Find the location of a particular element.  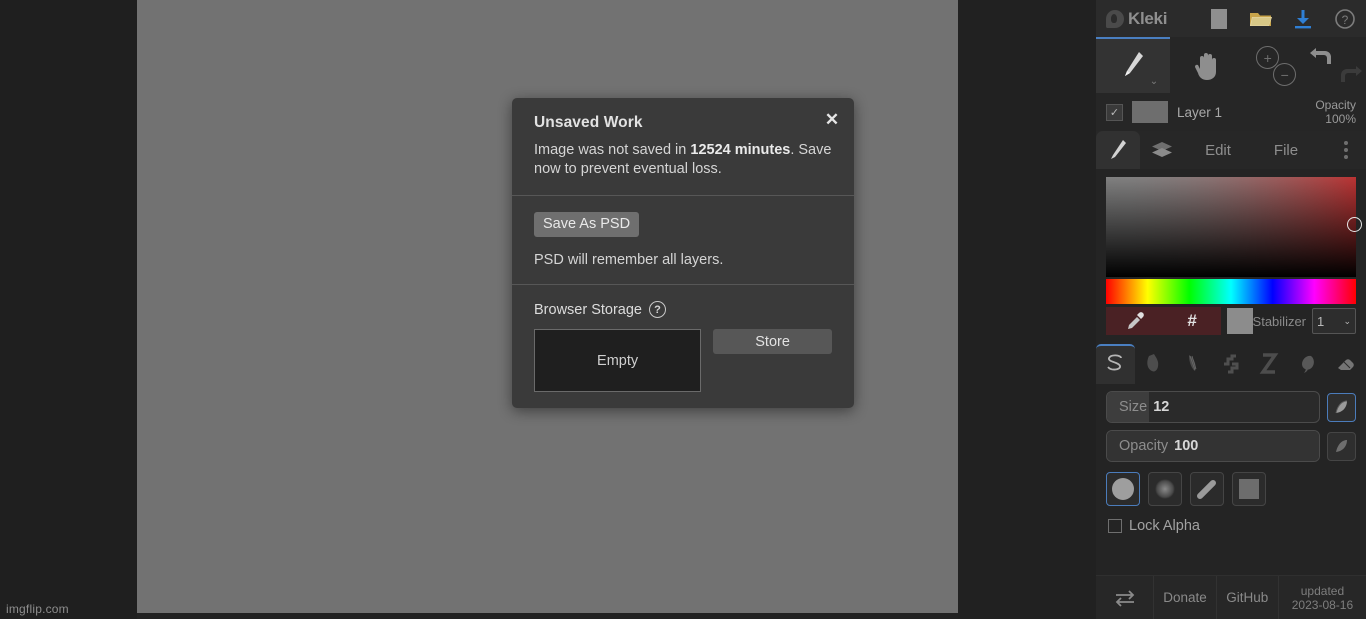

brush-pixel-button is located at coordinates (1231, 364).